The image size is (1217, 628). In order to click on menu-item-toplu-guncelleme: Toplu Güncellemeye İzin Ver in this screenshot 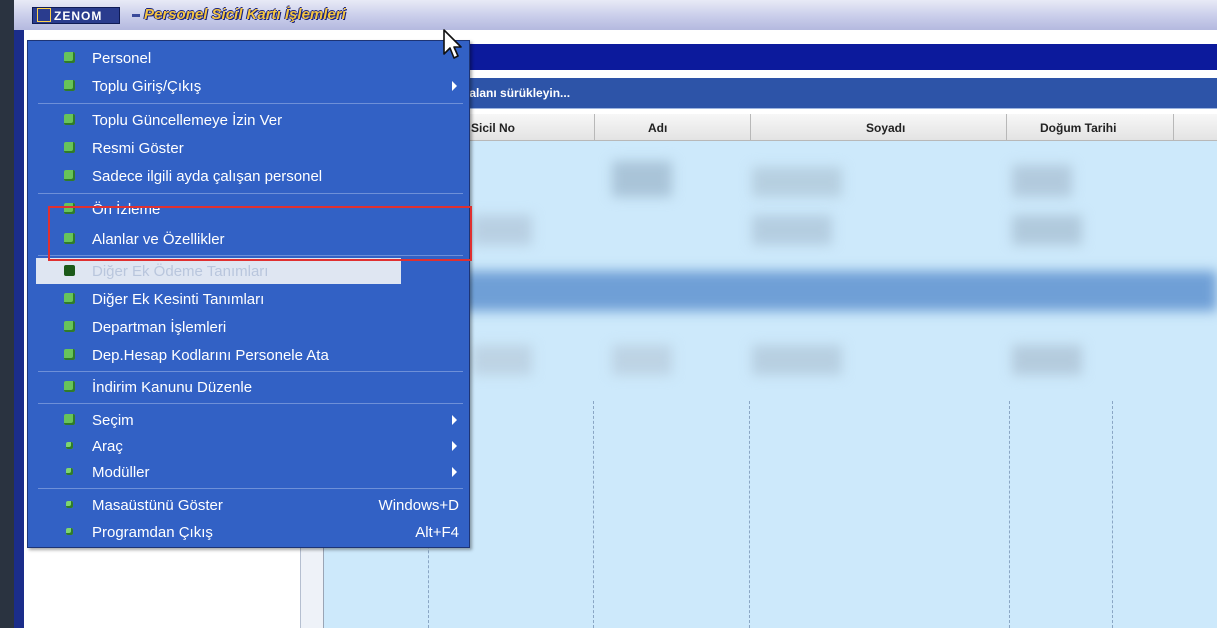, I will do `click(249, 120)`.